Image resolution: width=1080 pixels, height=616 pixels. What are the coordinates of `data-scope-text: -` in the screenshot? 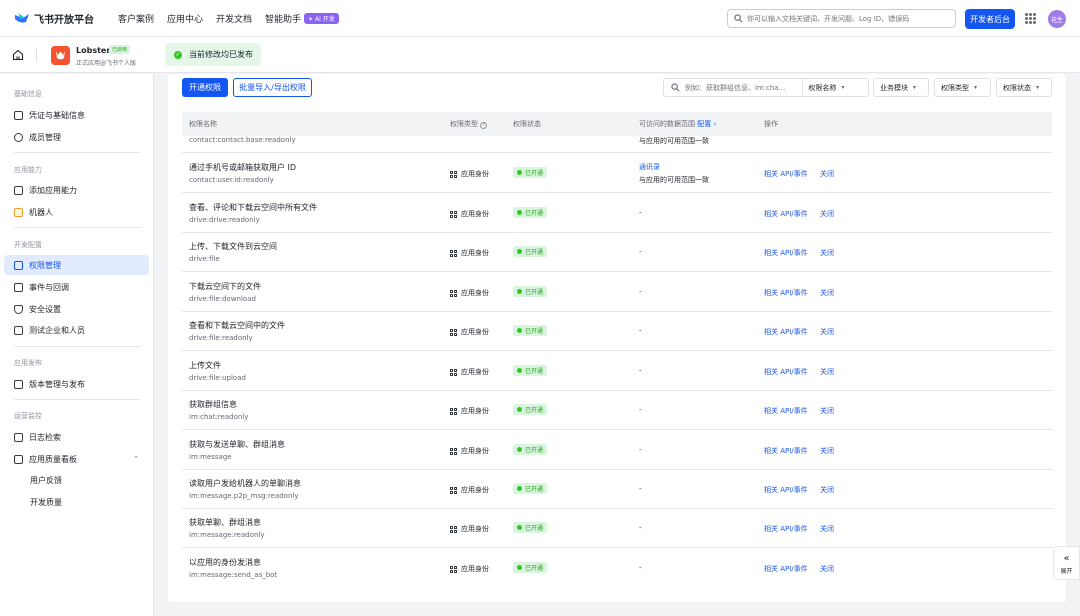 It's located at (640, 528).